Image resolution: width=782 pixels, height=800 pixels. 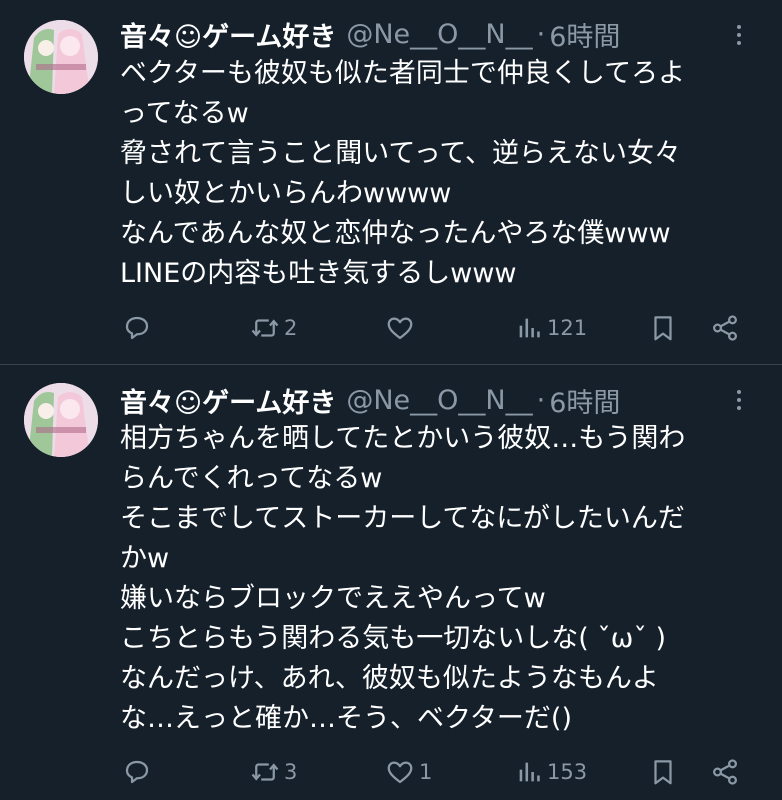 I want to click on action-bar: 2 121, so click(x=391, y=328).